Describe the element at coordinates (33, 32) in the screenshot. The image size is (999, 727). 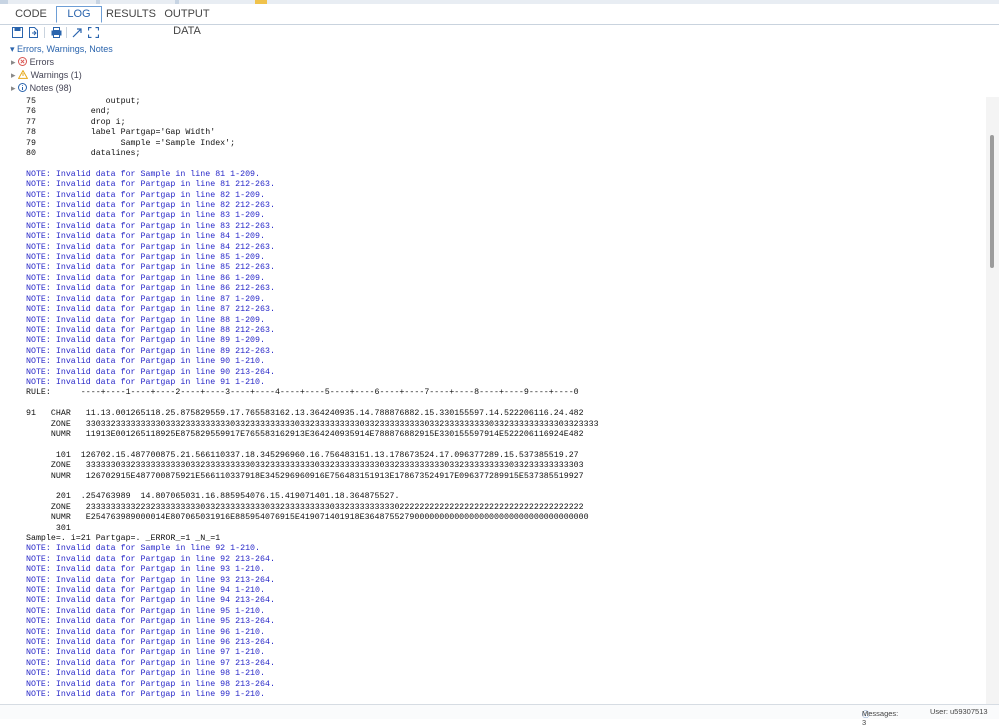
I see `export-icon` at that location.